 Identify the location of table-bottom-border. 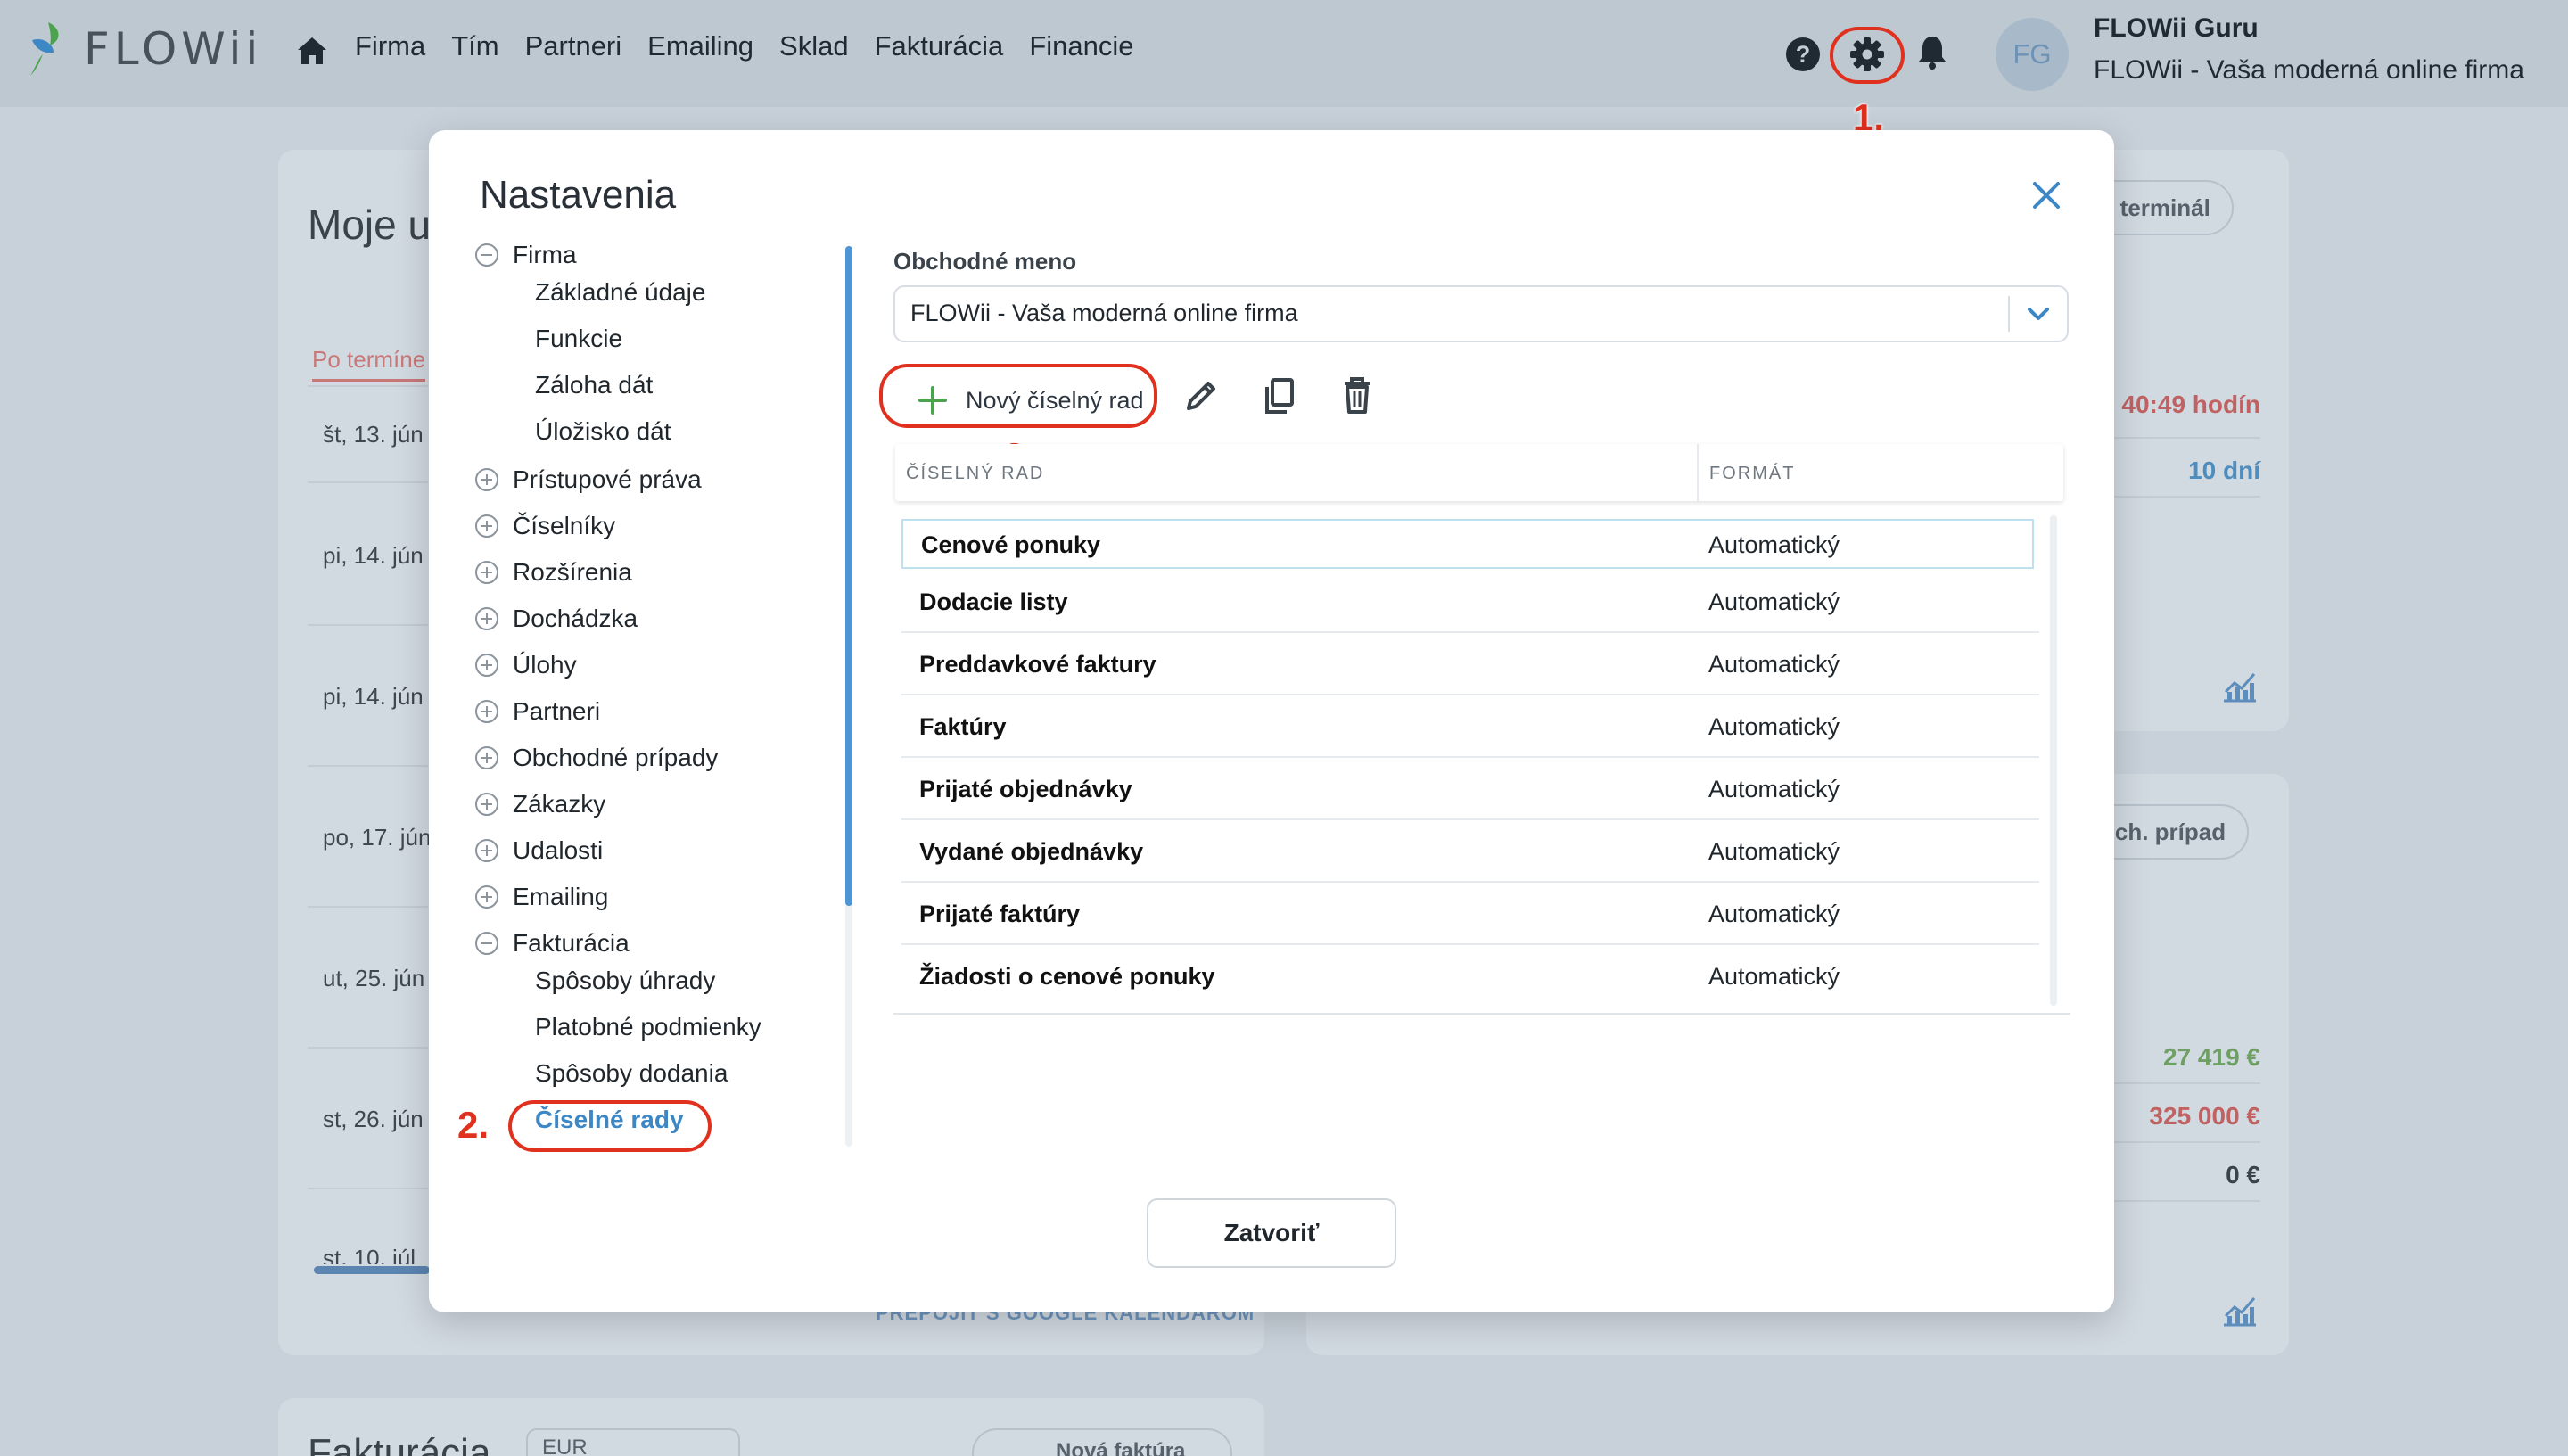
(1481, 1014).